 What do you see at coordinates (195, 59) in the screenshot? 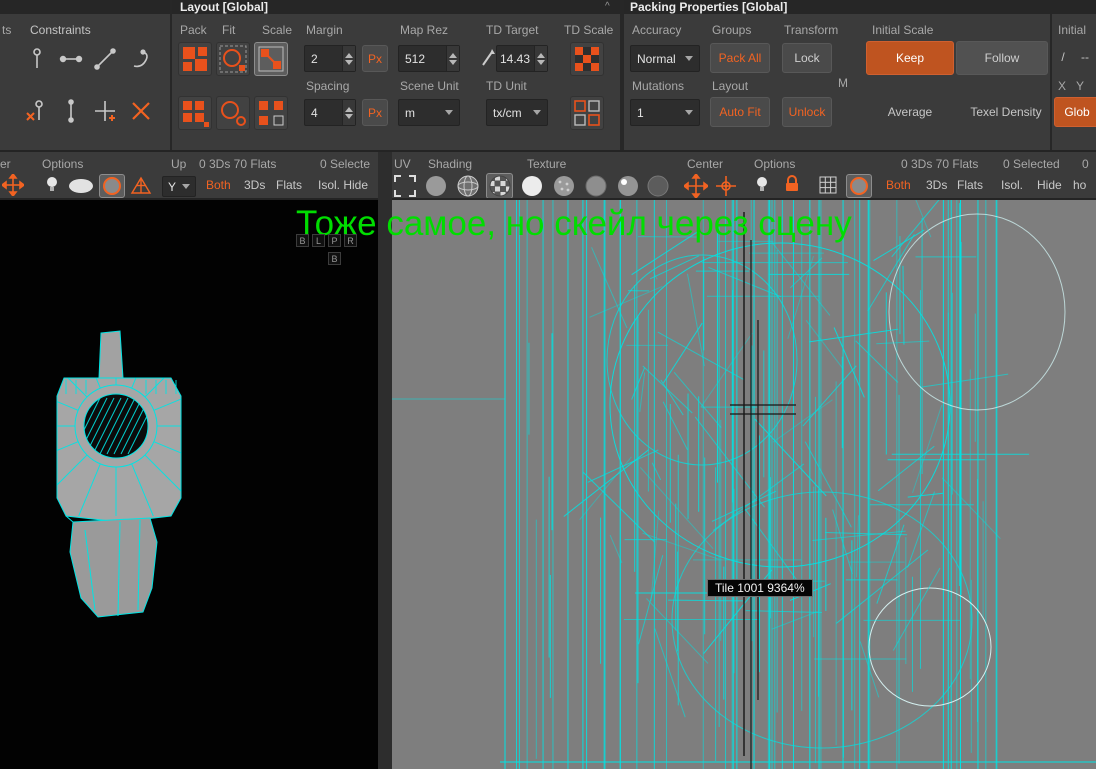
I see `pack-islands-icon` at bounding box center [195, 59].